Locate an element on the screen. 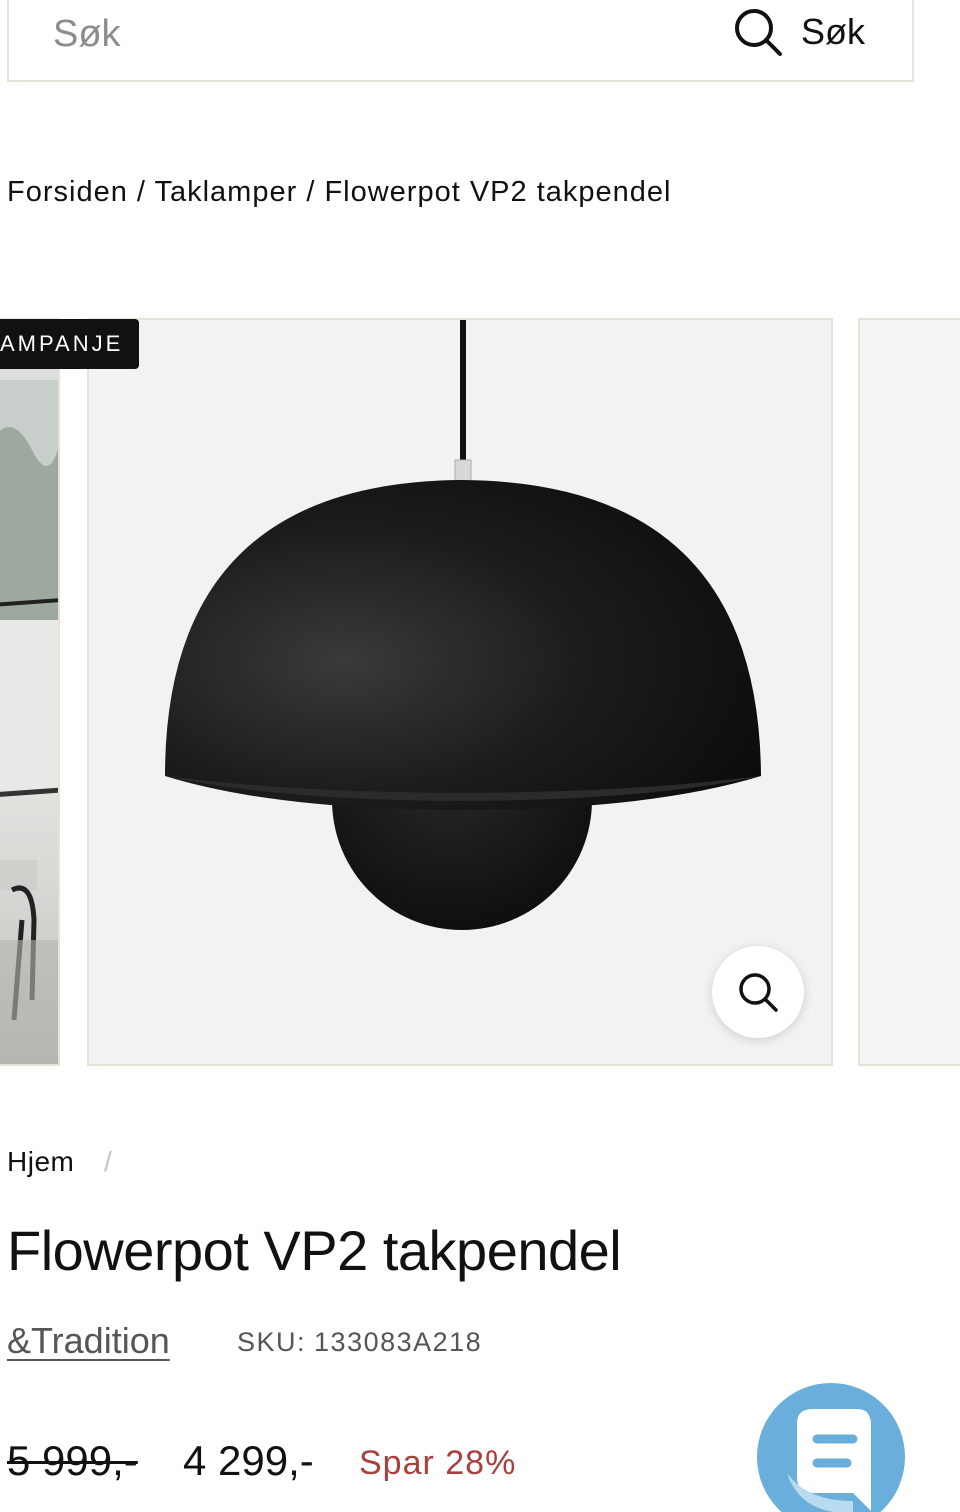  search-button-label: Søk is located at coordinates (833, 31).